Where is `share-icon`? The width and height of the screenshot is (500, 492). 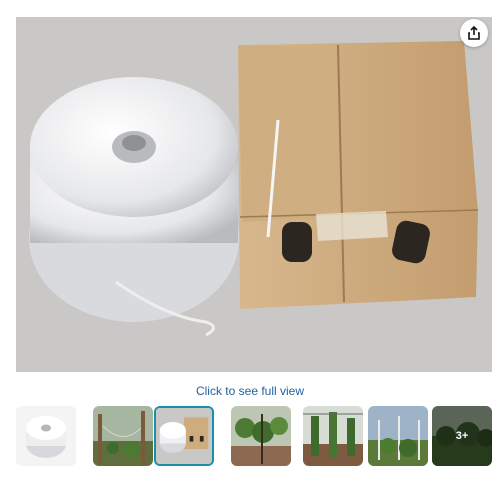 share-icon is located at coordinates (474, 32).